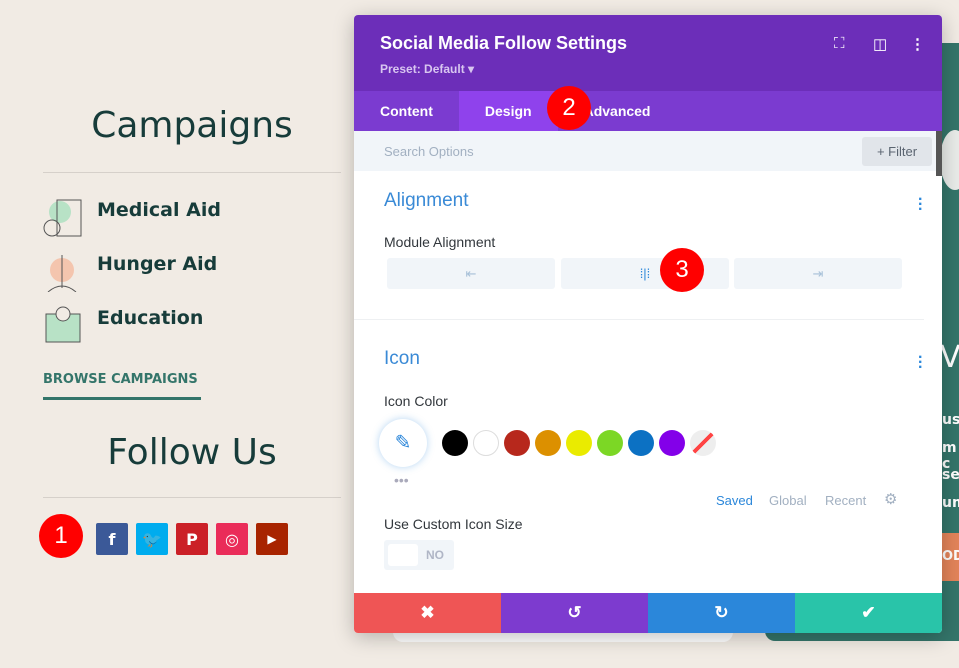 This screenshot has height=668, width=959. I want to click on modal-footer: ✖ ↺ ↻ ✔, so click(648, 613).